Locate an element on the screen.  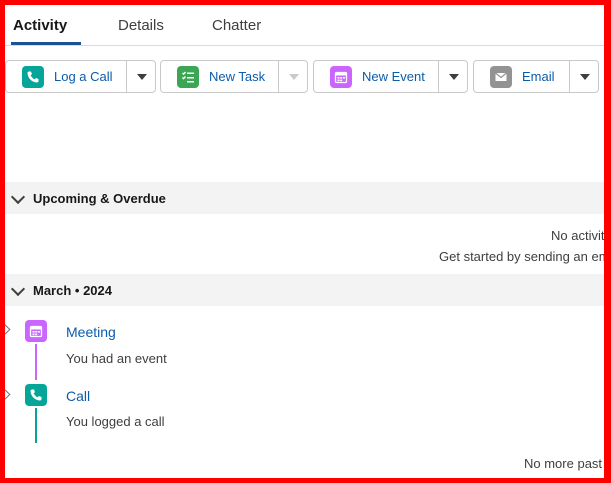
tab-chatter: Chatter is located at coordinates (236, 25).